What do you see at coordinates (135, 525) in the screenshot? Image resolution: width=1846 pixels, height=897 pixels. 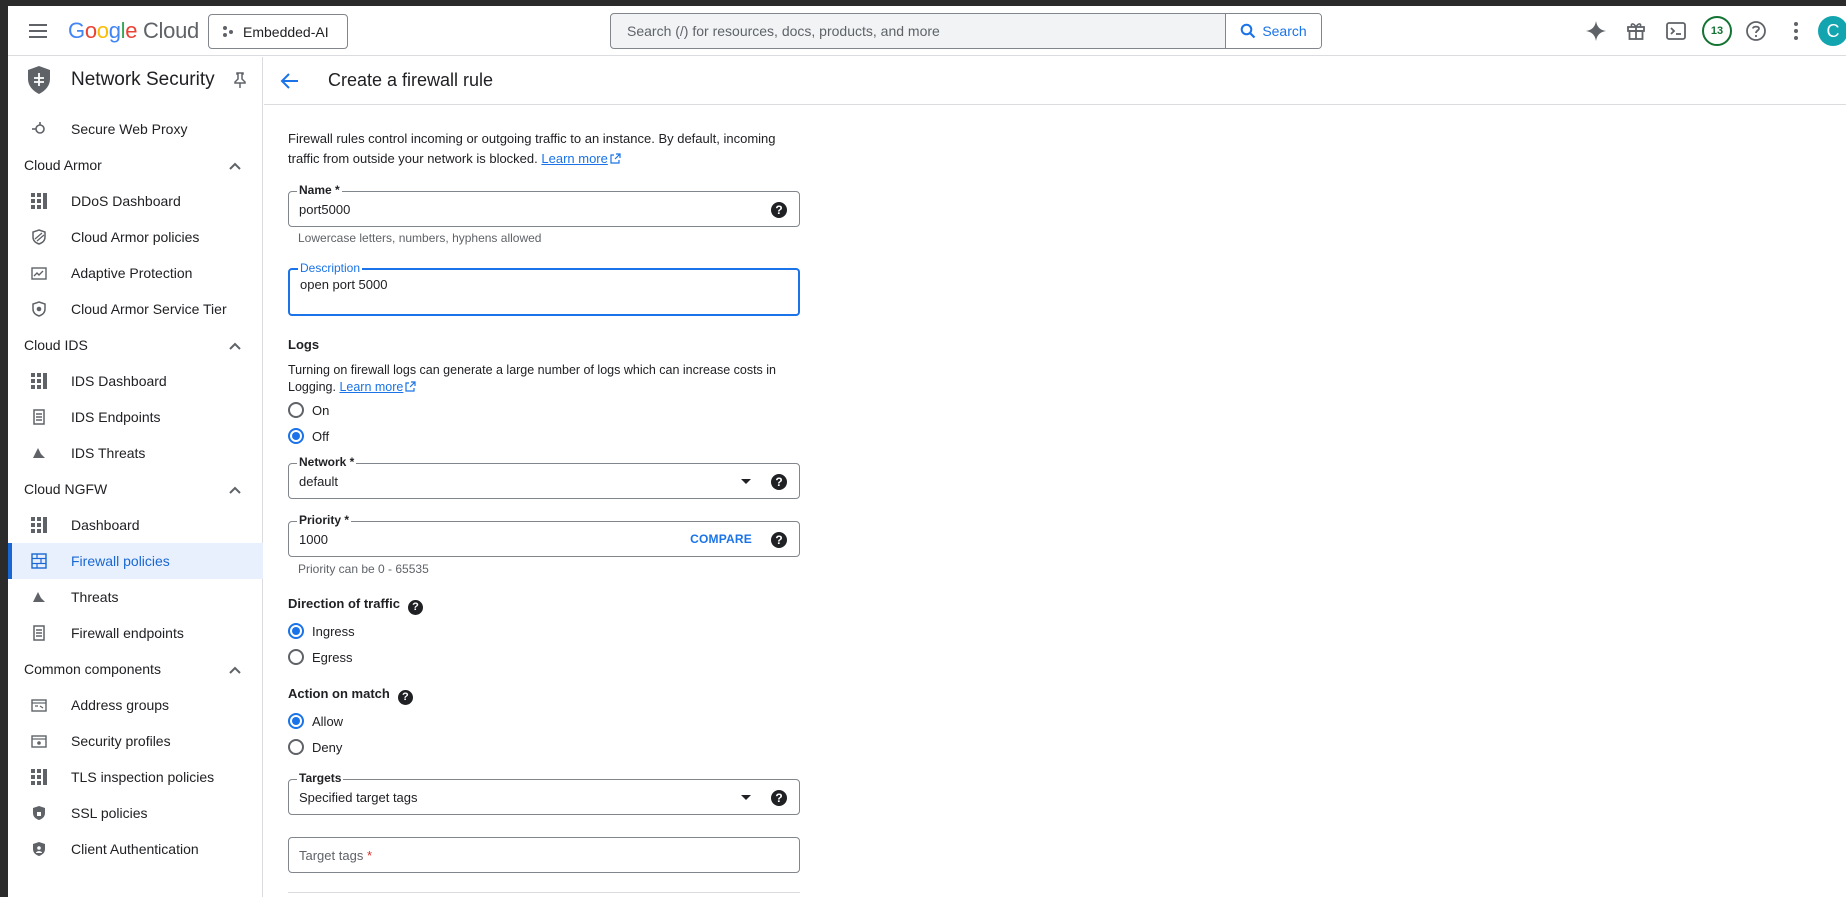 I see `sidebar-item-dashboard: Dashboard` at bounding box center [135, 525].